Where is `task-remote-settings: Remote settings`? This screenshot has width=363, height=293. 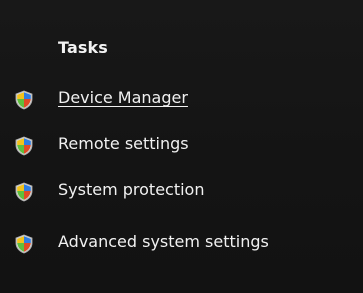 task-remote-settings: Remote settings is located at coordinates (181, 145).